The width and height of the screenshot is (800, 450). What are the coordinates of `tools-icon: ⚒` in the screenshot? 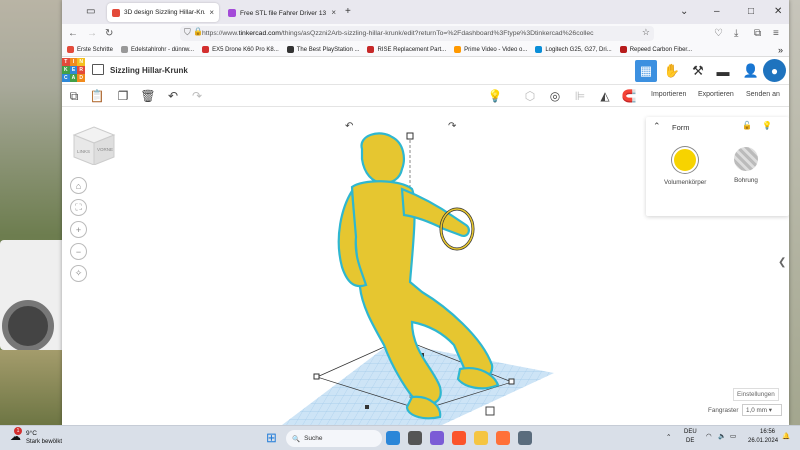 It's located at (698, 71).